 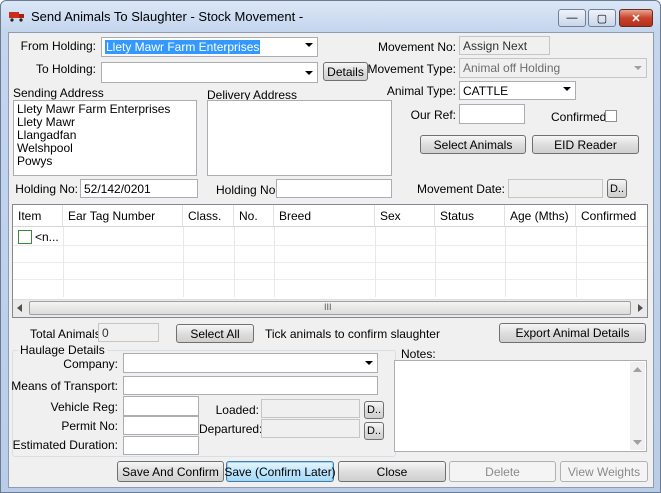 What do you see at coordinates (280, 471) in the screenshot?
I see `save-confirm-later-button: Save (Confirm Later)` at bounding box center [280, 471].